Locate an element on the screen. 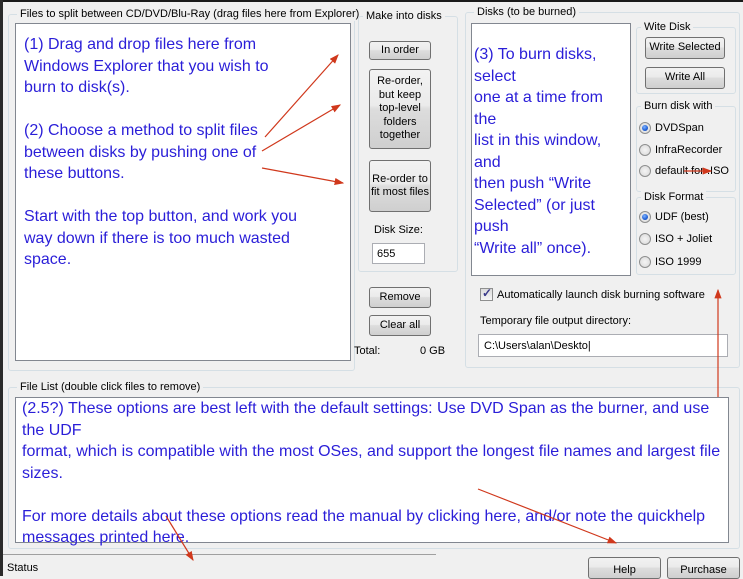 The image size is (743, 579). file-list-legend: File List (double click files to remove) is located at coordinates (110, 387).